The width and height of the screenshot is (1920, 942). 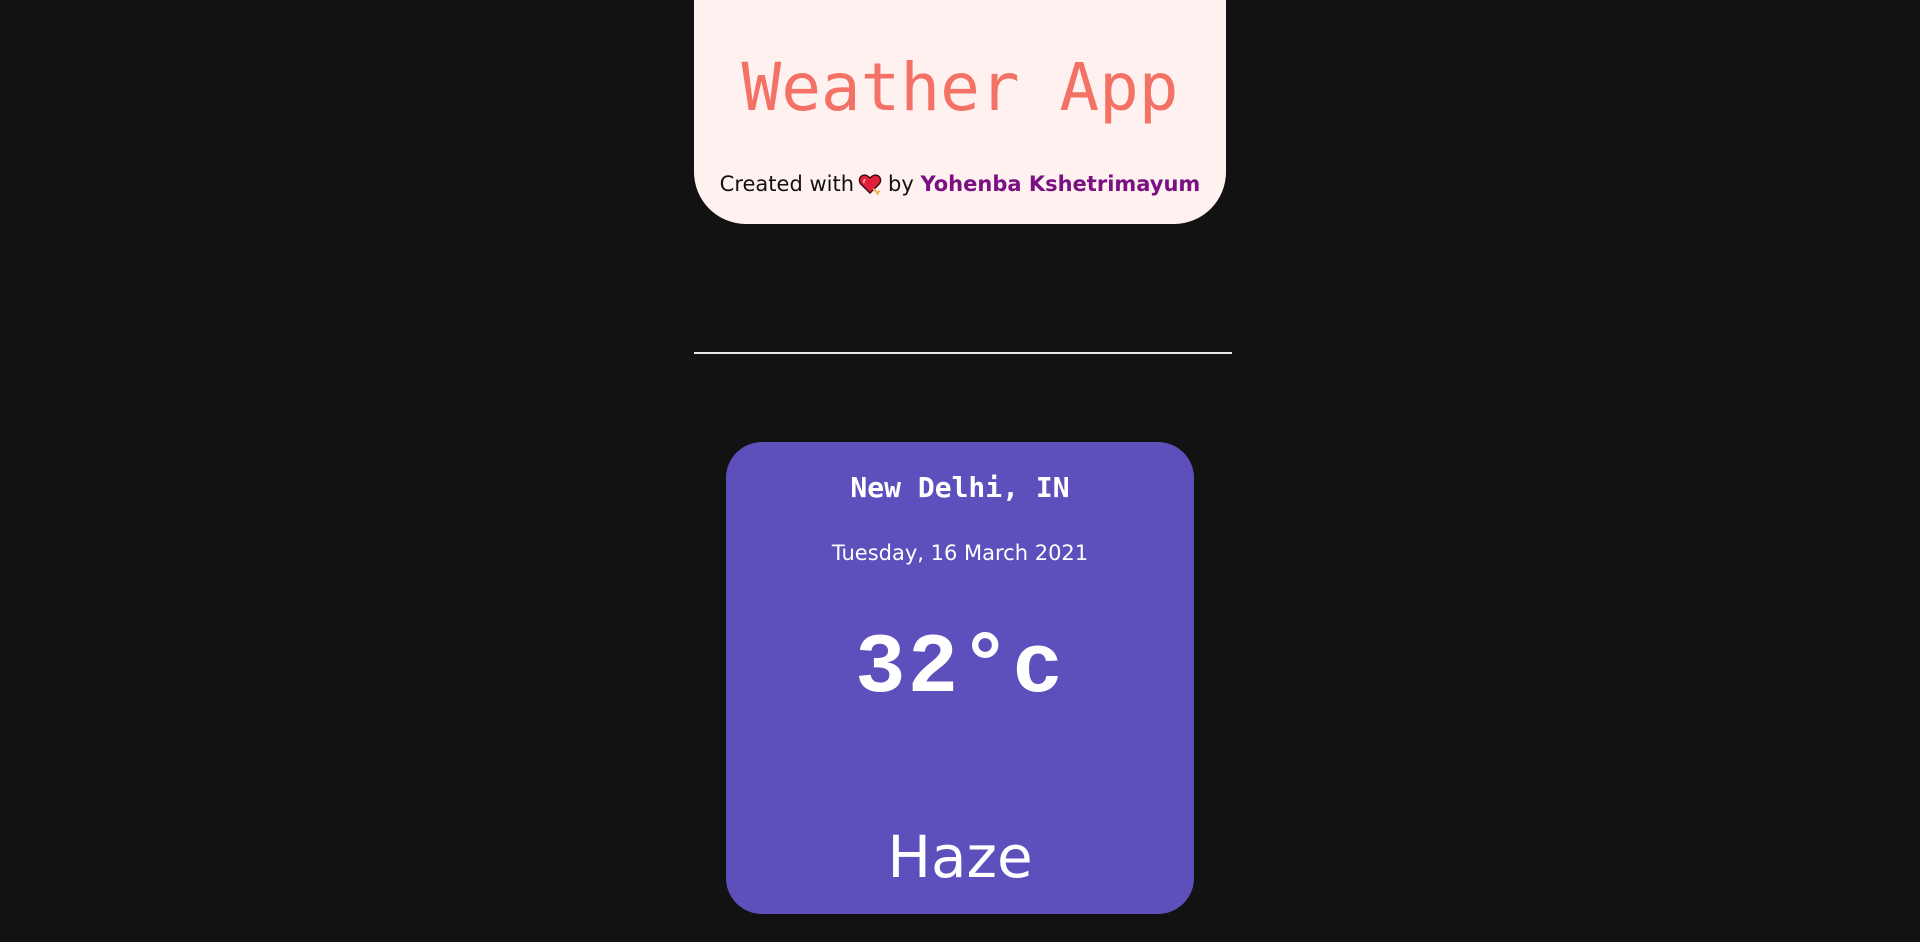 What do you see at coordinates (960, 87) in the screenshot?
I see `app-title: Weather App` at bounding box center [960, 87].